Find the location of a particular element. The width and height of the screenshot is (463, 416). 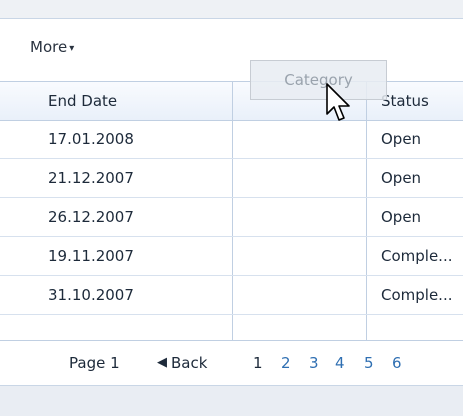

page-link-3: 3 is located at coordinates (314, 363).